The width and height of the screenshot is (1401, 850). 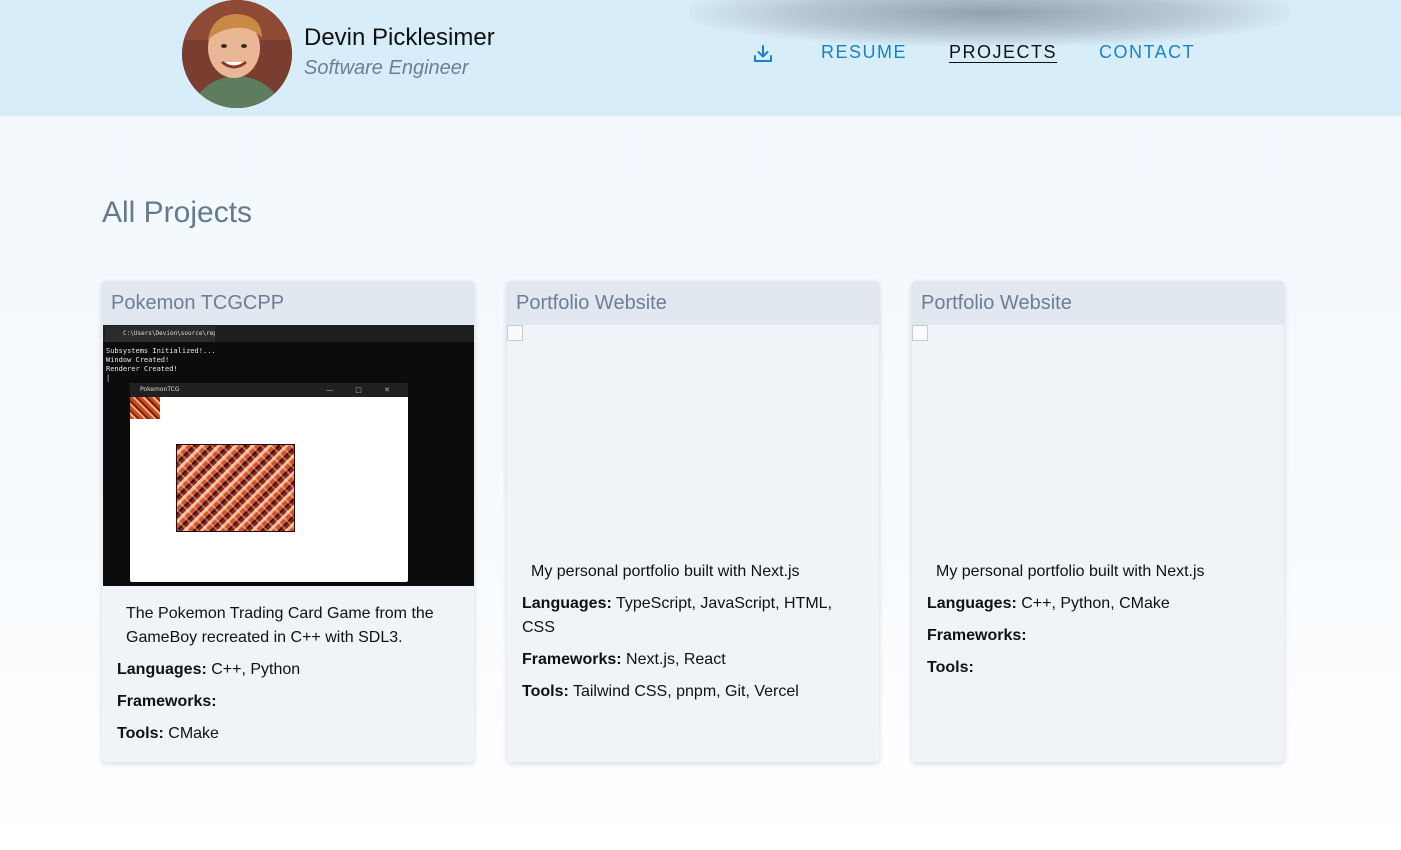 I want to click on window-controls-icon: — □ ✕, so click(x=363, y=390).